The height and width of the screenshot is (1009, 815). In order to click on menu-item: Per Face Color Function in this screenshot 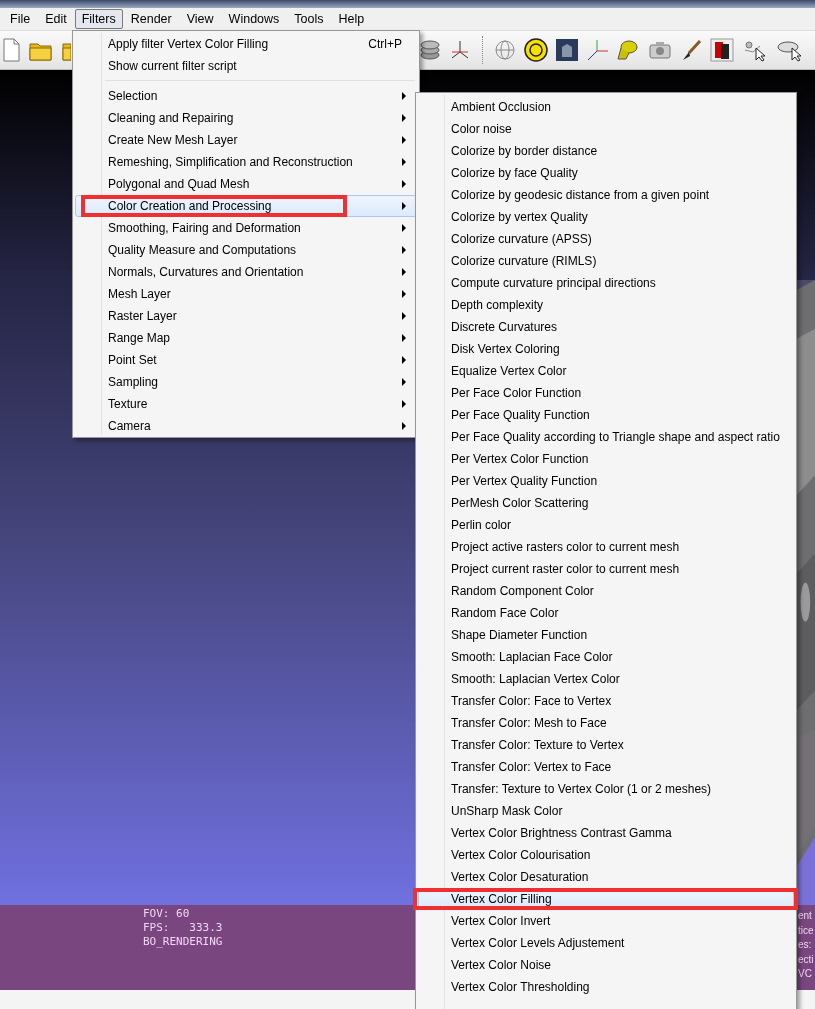, I will do `click(606, 393)`.